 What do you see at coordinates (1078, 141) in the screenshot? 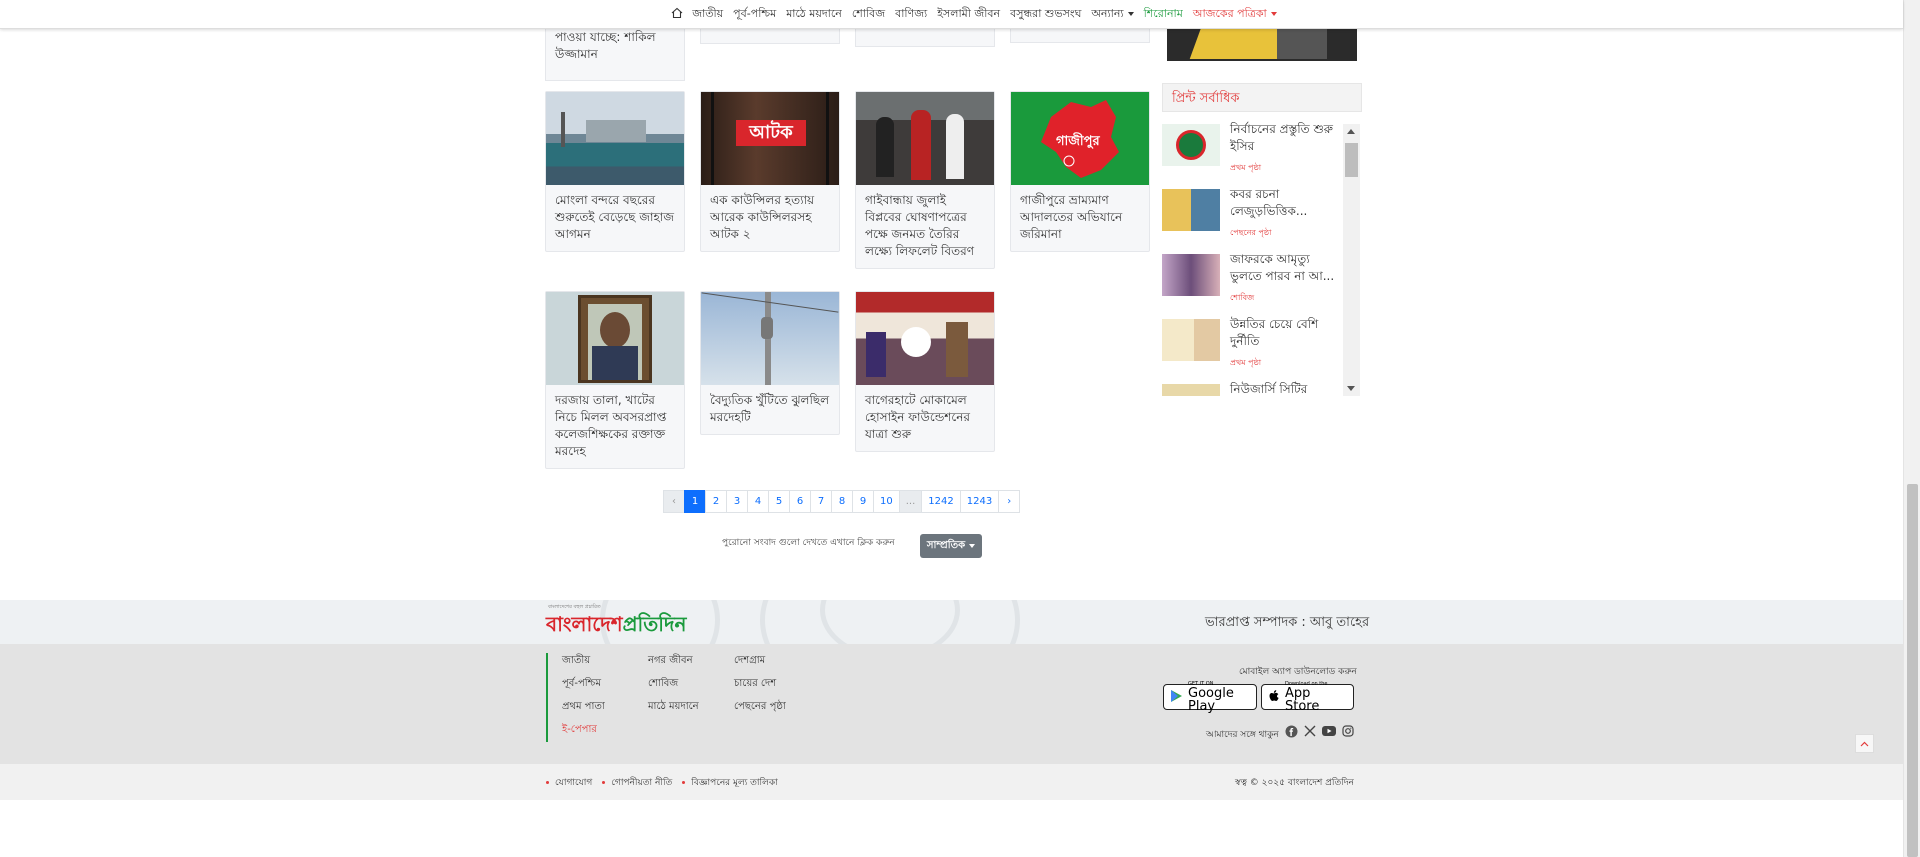
I see `thumbnail-overlay-text: গাজীপুর` at bounding box center [1078, 141].